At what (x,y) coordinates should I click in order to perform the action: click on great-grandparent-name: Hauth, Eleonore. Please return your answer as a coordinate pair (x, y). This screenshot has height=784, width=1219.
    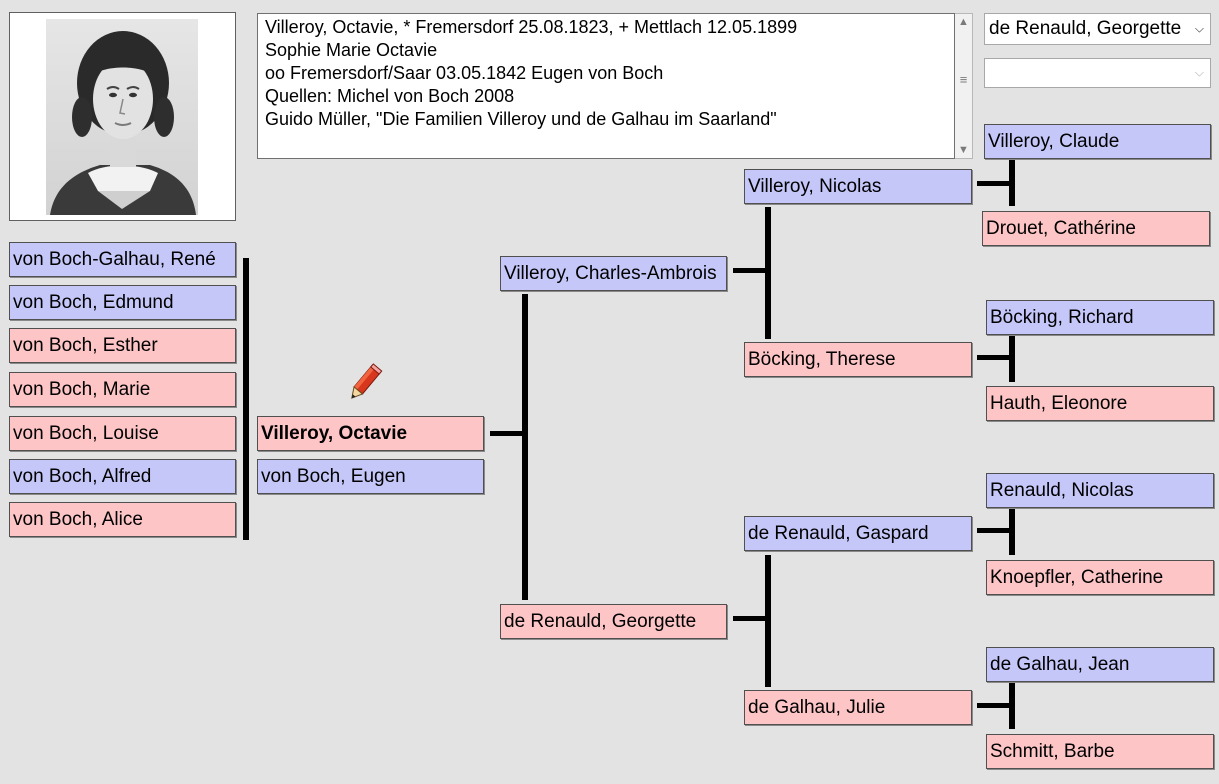
    Looking at the image, I should click on (1059, 403).